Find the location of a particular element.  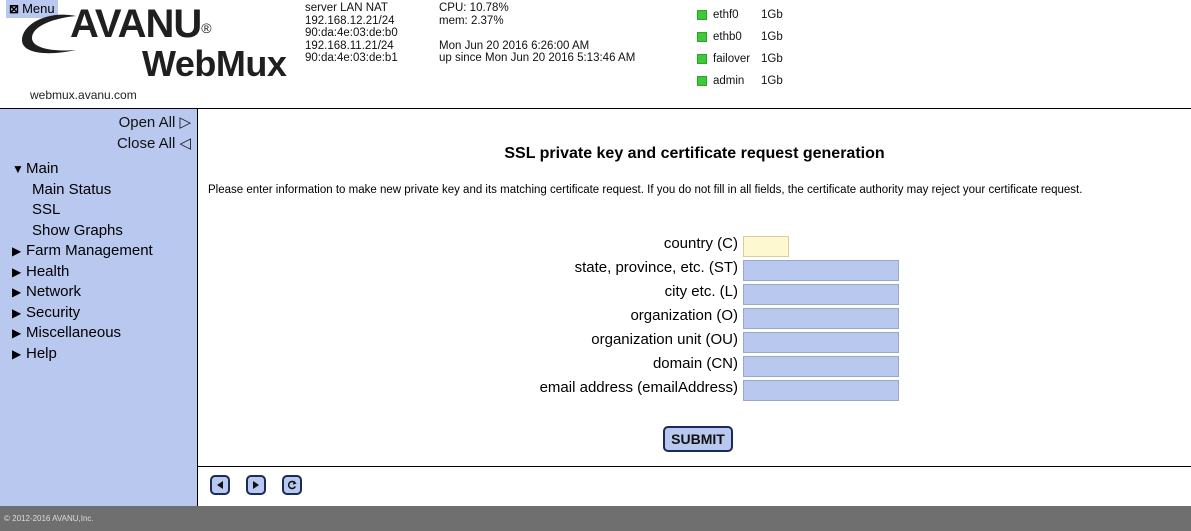

refresh-button is located at coordinates (292, 485).